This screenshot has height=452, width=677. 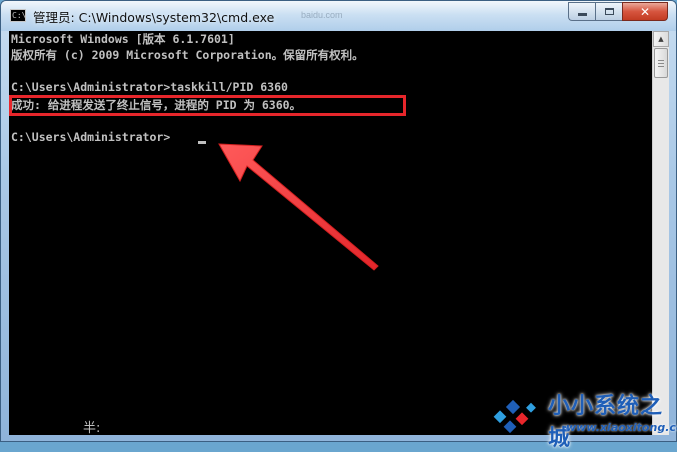 I want to click on arrow-annotation-icon, so click(x=298, y=207).